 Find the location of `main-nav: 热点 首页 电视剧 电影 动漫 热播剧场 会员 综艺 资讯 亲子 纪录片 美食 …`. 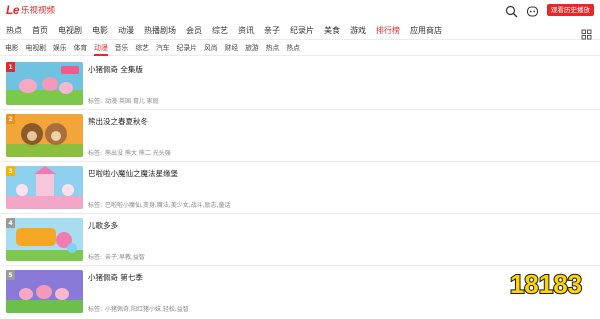

main-nav: 热点 首页 电视剧 电影 动漫 热播剧场 会员 综艺 资讯 亲子 纪录片 美食 … is located at coordinates (300, 31).